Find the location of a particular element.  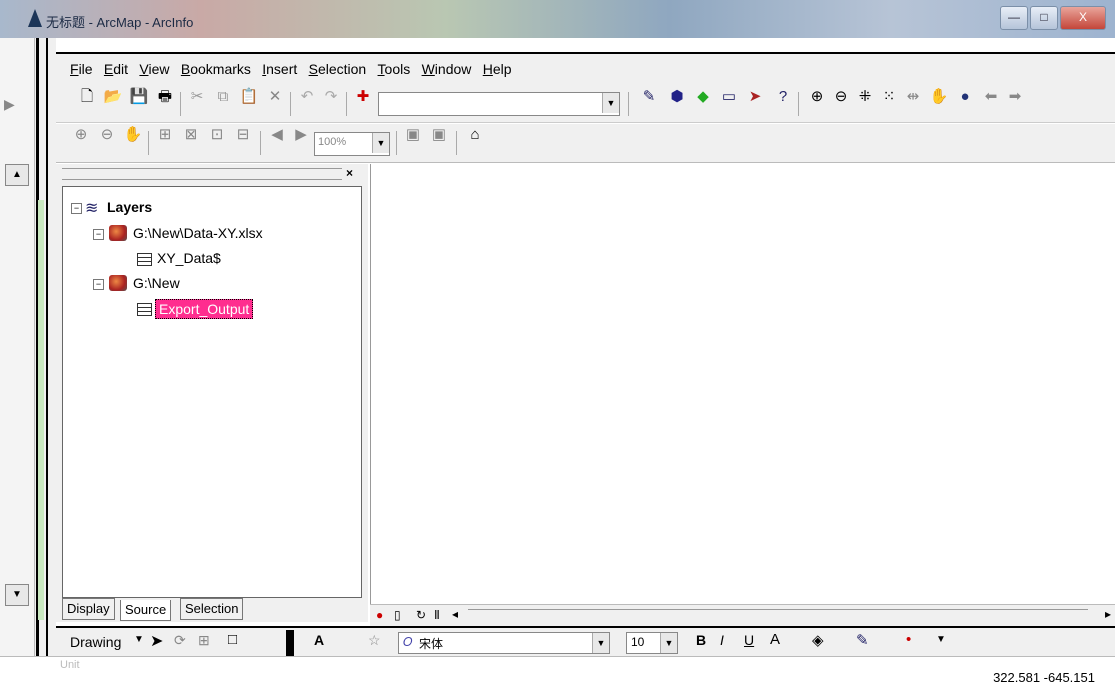

toc-item-selected-table: Export_Output is located at coordinates (204, 309).